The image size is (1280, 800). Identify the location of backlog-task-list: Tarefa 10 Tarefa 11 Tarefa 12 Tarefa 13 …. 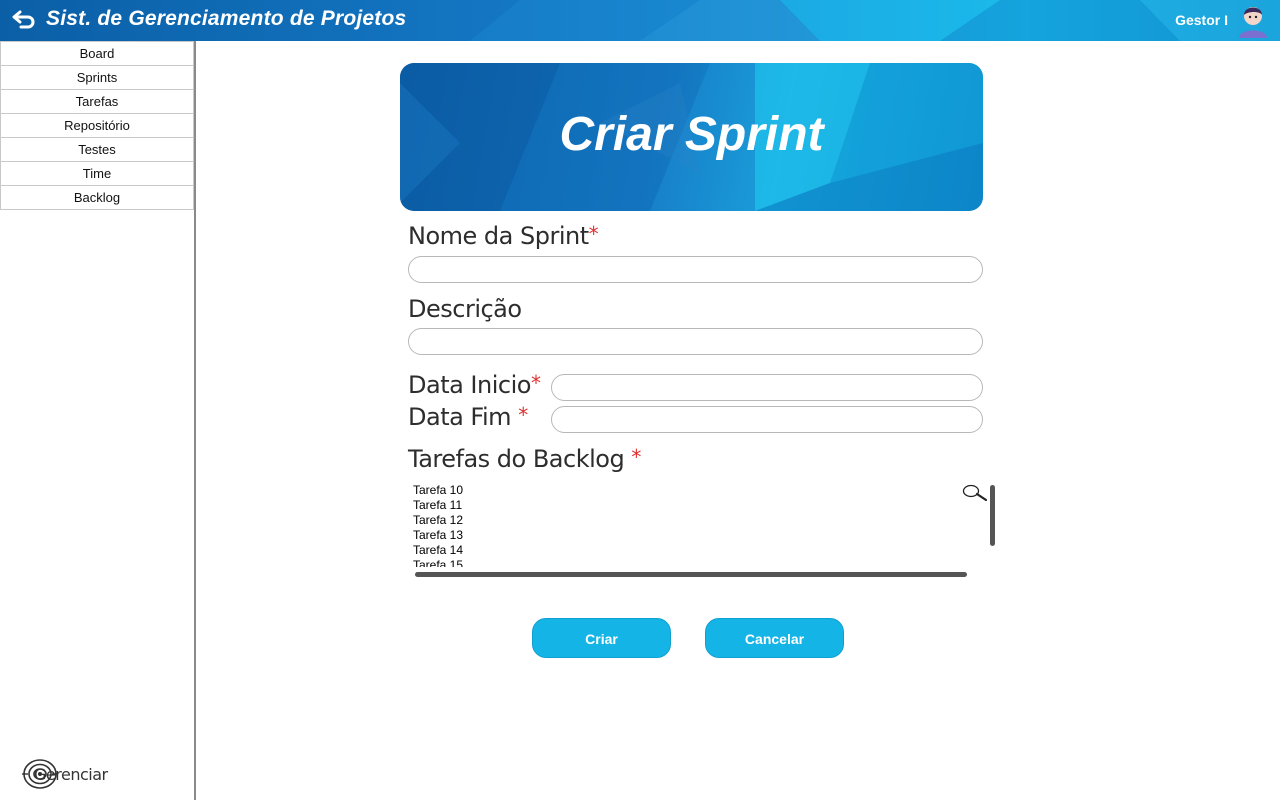
(698, 525).